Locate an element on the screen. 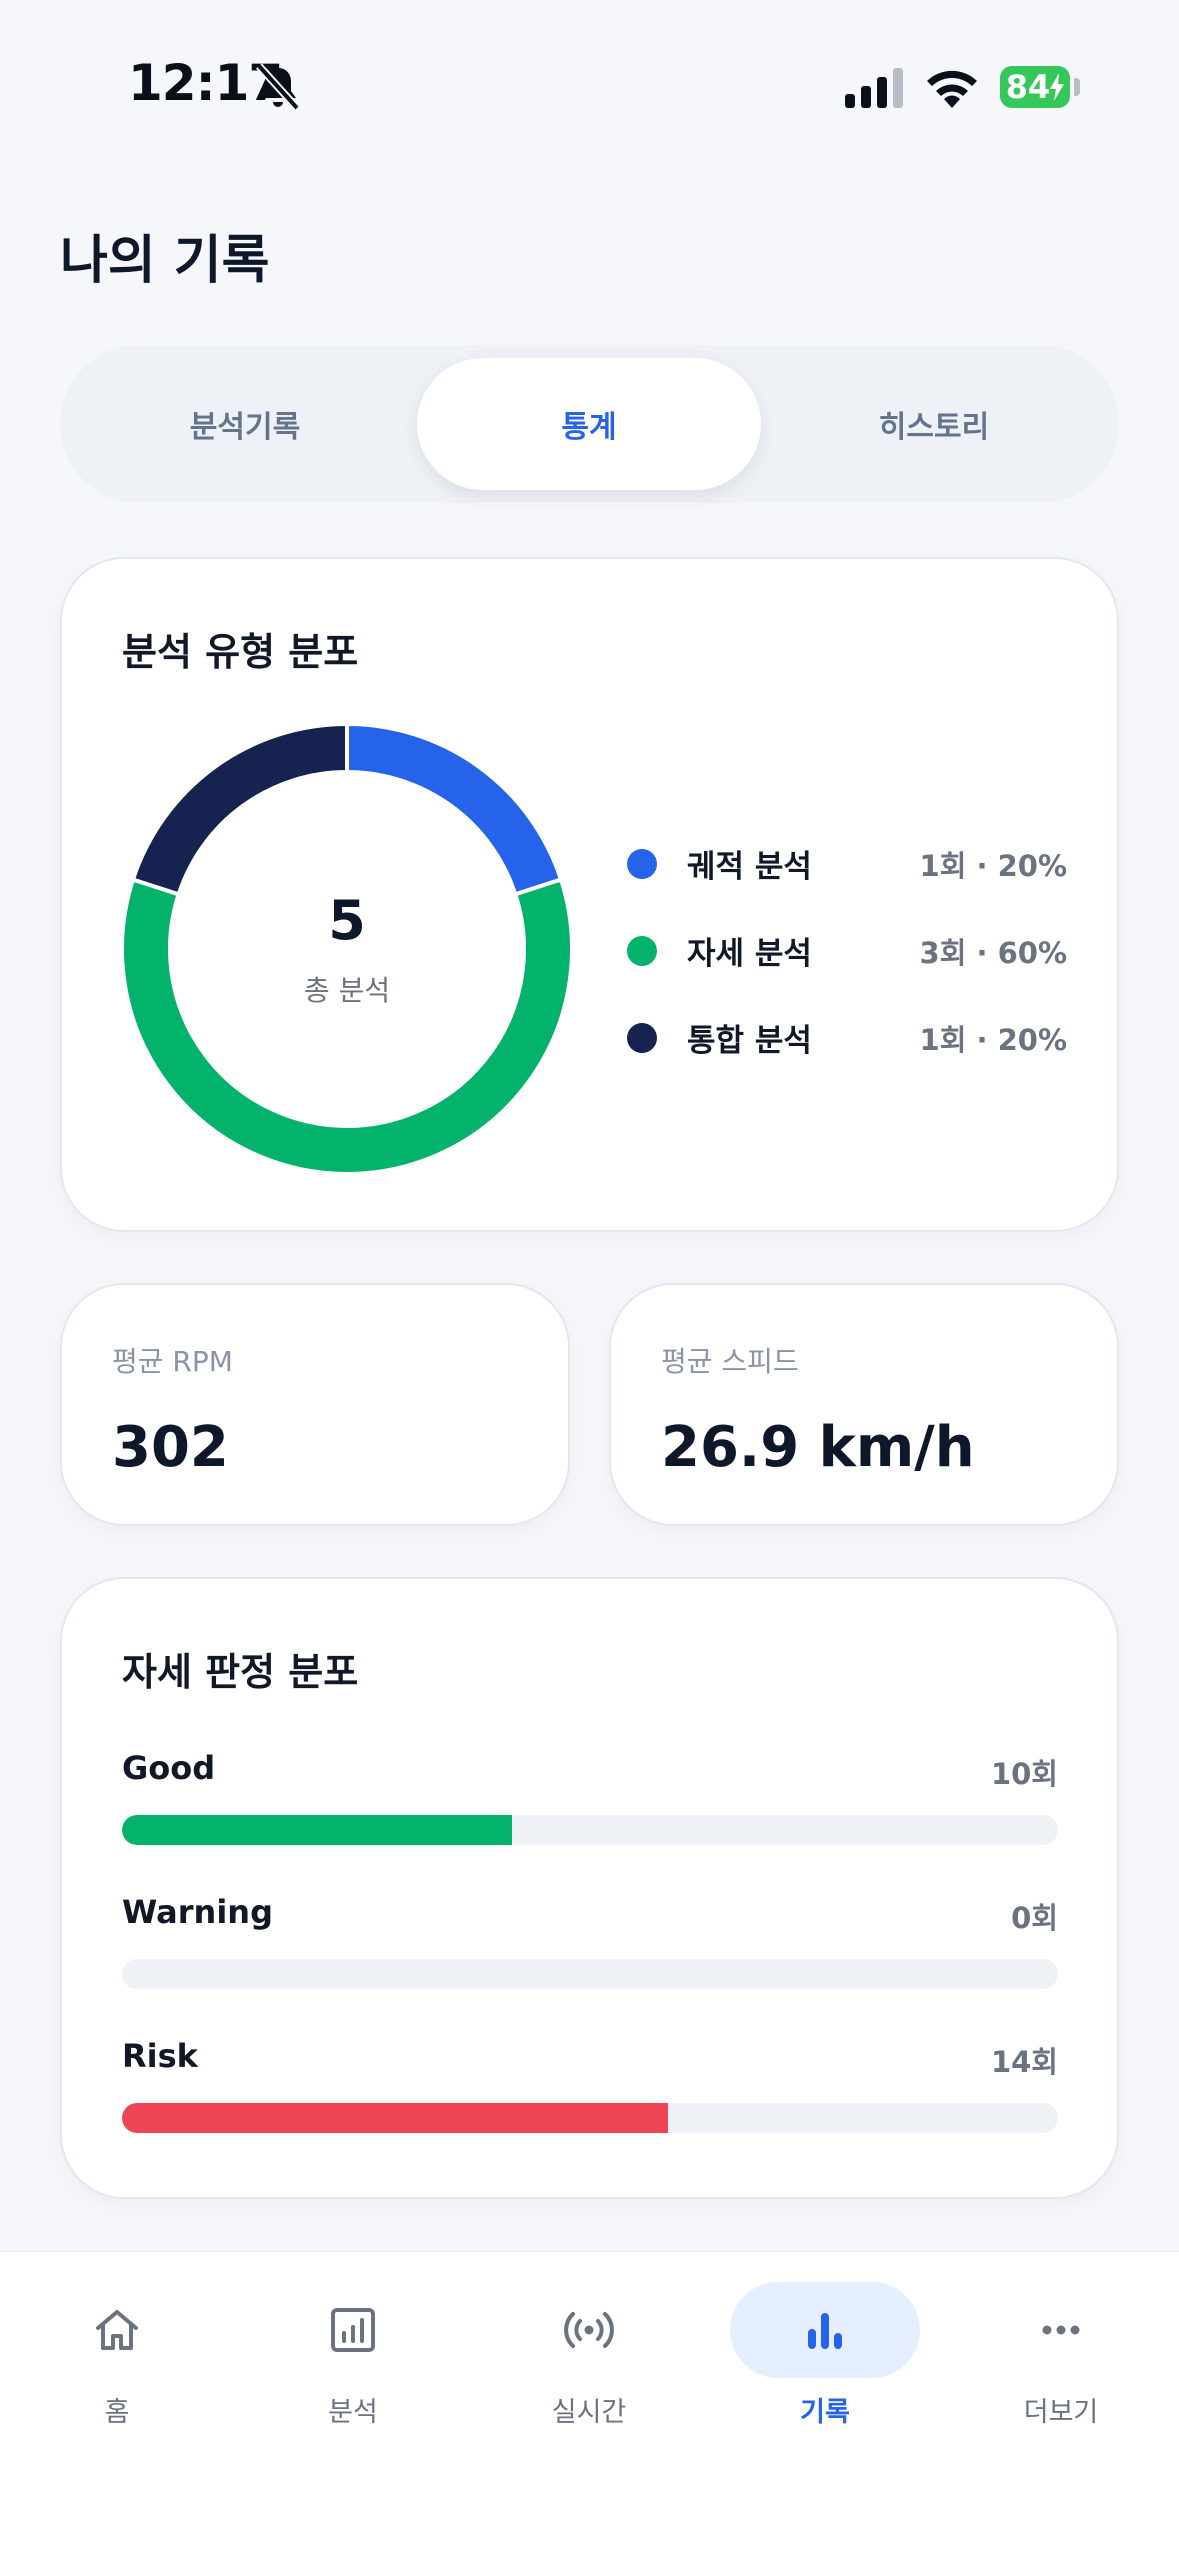 This screenshot has height=2556, width=1179. nav-label: 분석 is located at coordinates (353, 2412).